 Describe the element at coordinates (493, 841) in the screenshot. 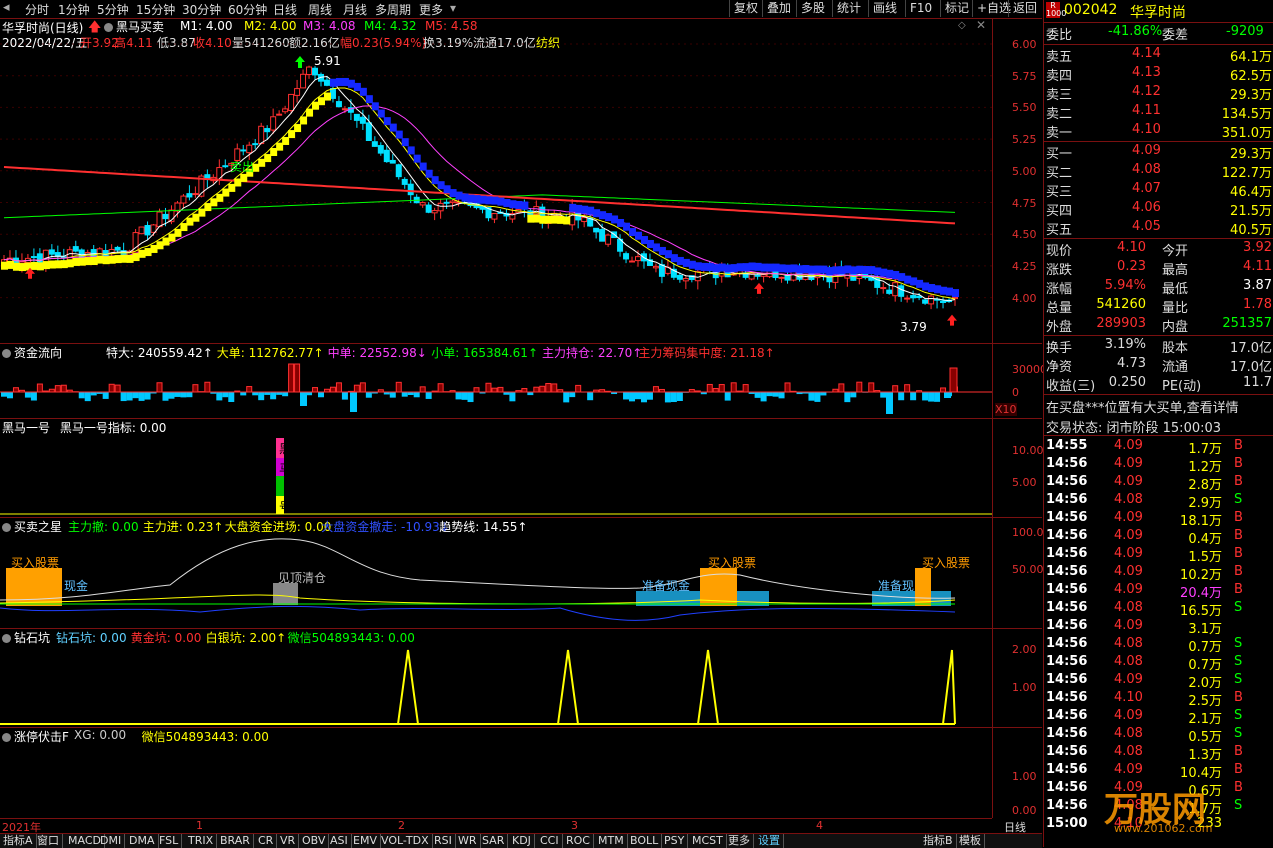

I see `indicator-tab: SAR` at that location.